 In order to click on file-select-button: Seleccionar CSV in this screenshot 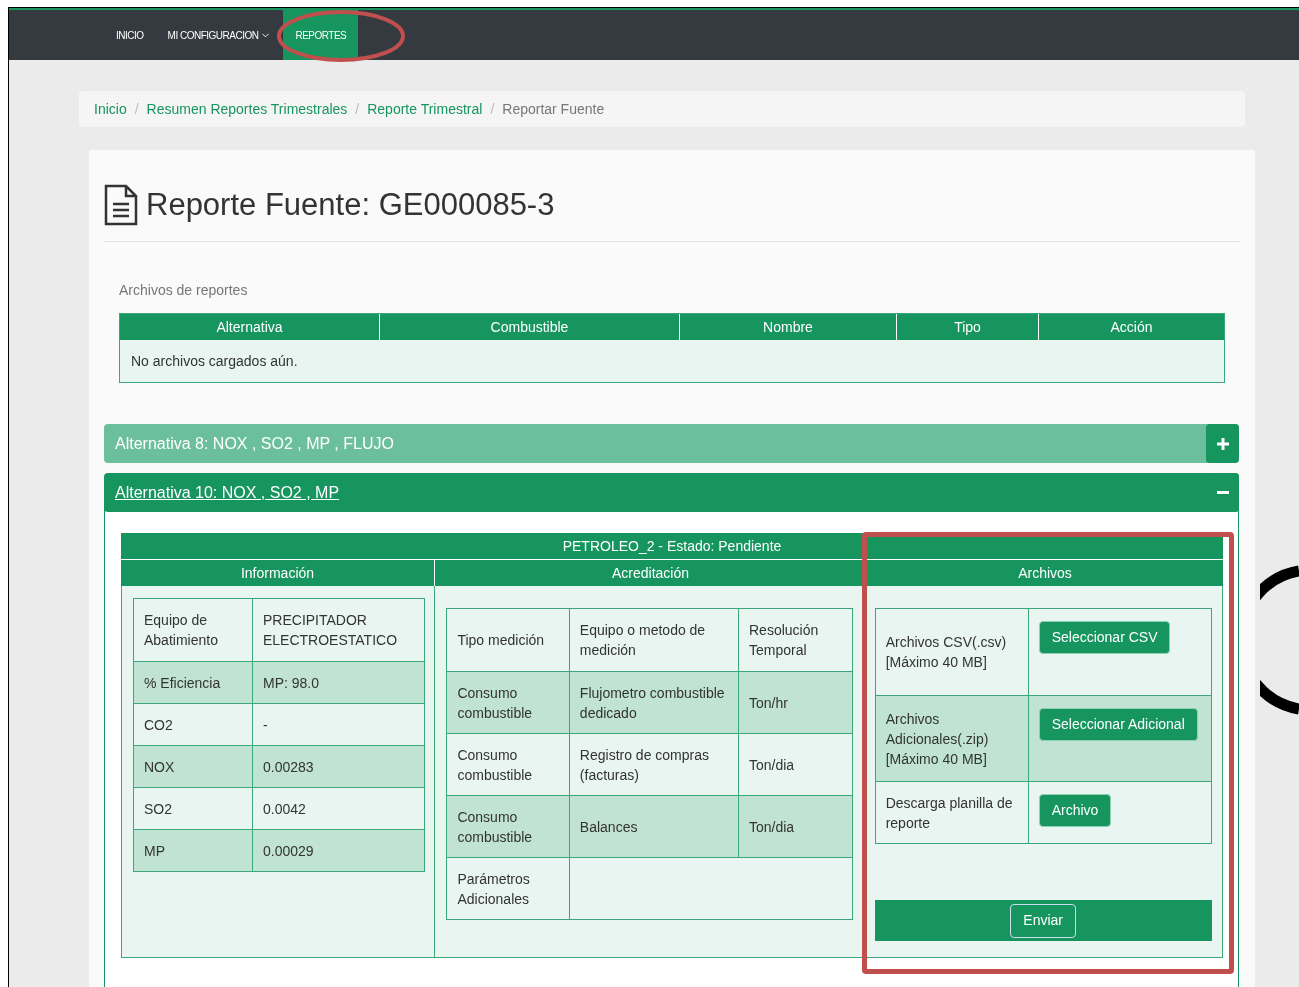, I will do `click(1104, 637)`.